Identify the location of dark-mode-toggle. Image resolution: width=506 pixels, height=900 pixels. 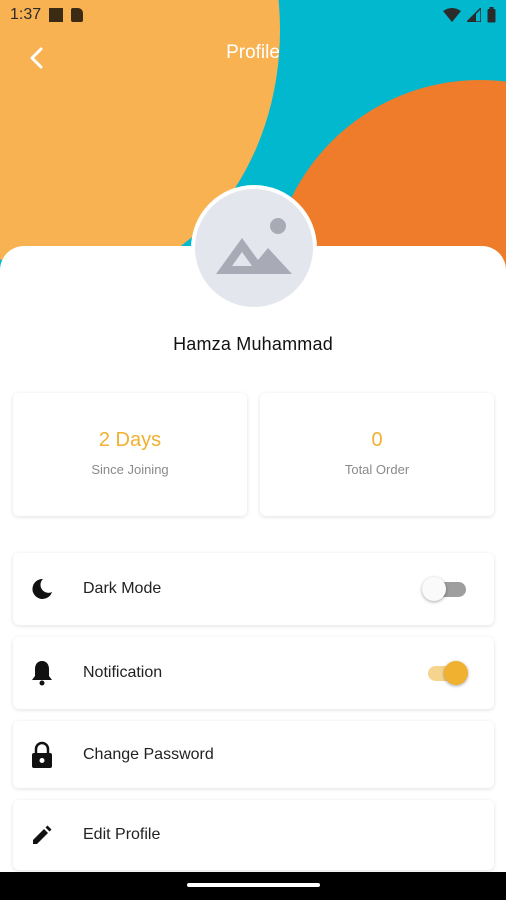
(446, 589).